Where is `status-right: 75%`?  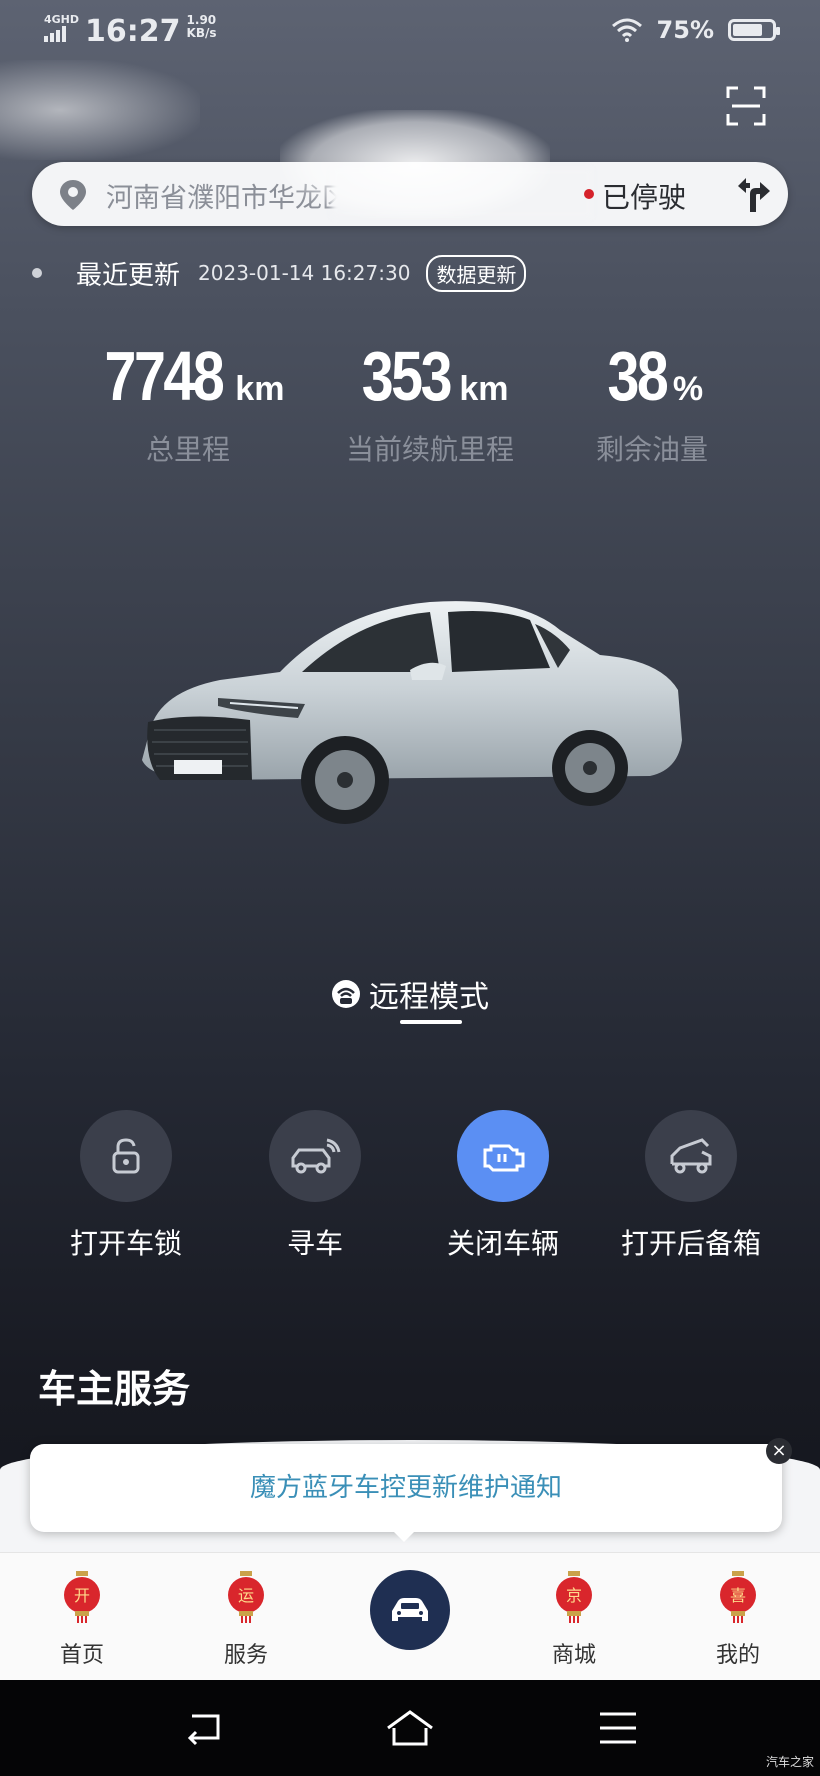
status-right: 75% is located at coordinates (695, 30).